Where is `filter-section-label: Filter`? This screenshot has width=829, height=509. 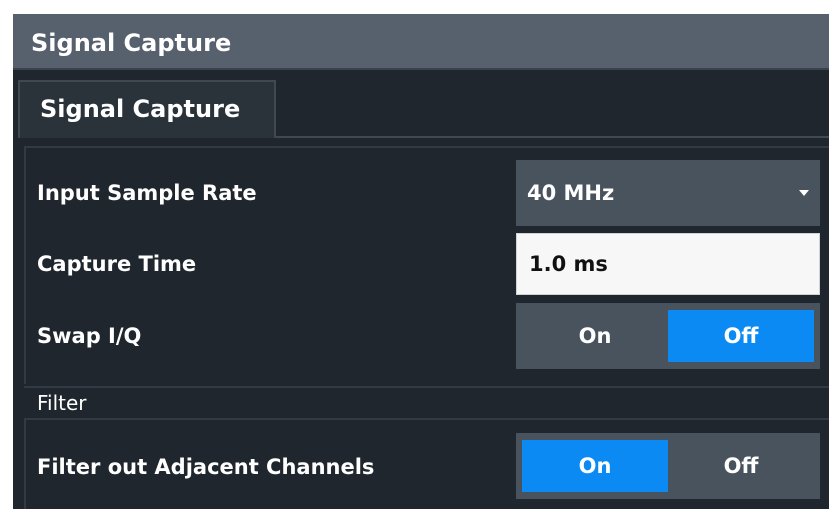 filter-section-label: Filter is located at coordinates (62, 403).